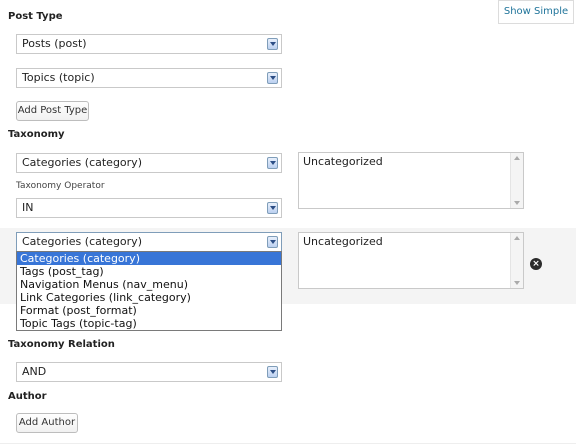 The height and width of the screenshot is (448, 576). I want to click on bottom-divider, so click(288, 443).